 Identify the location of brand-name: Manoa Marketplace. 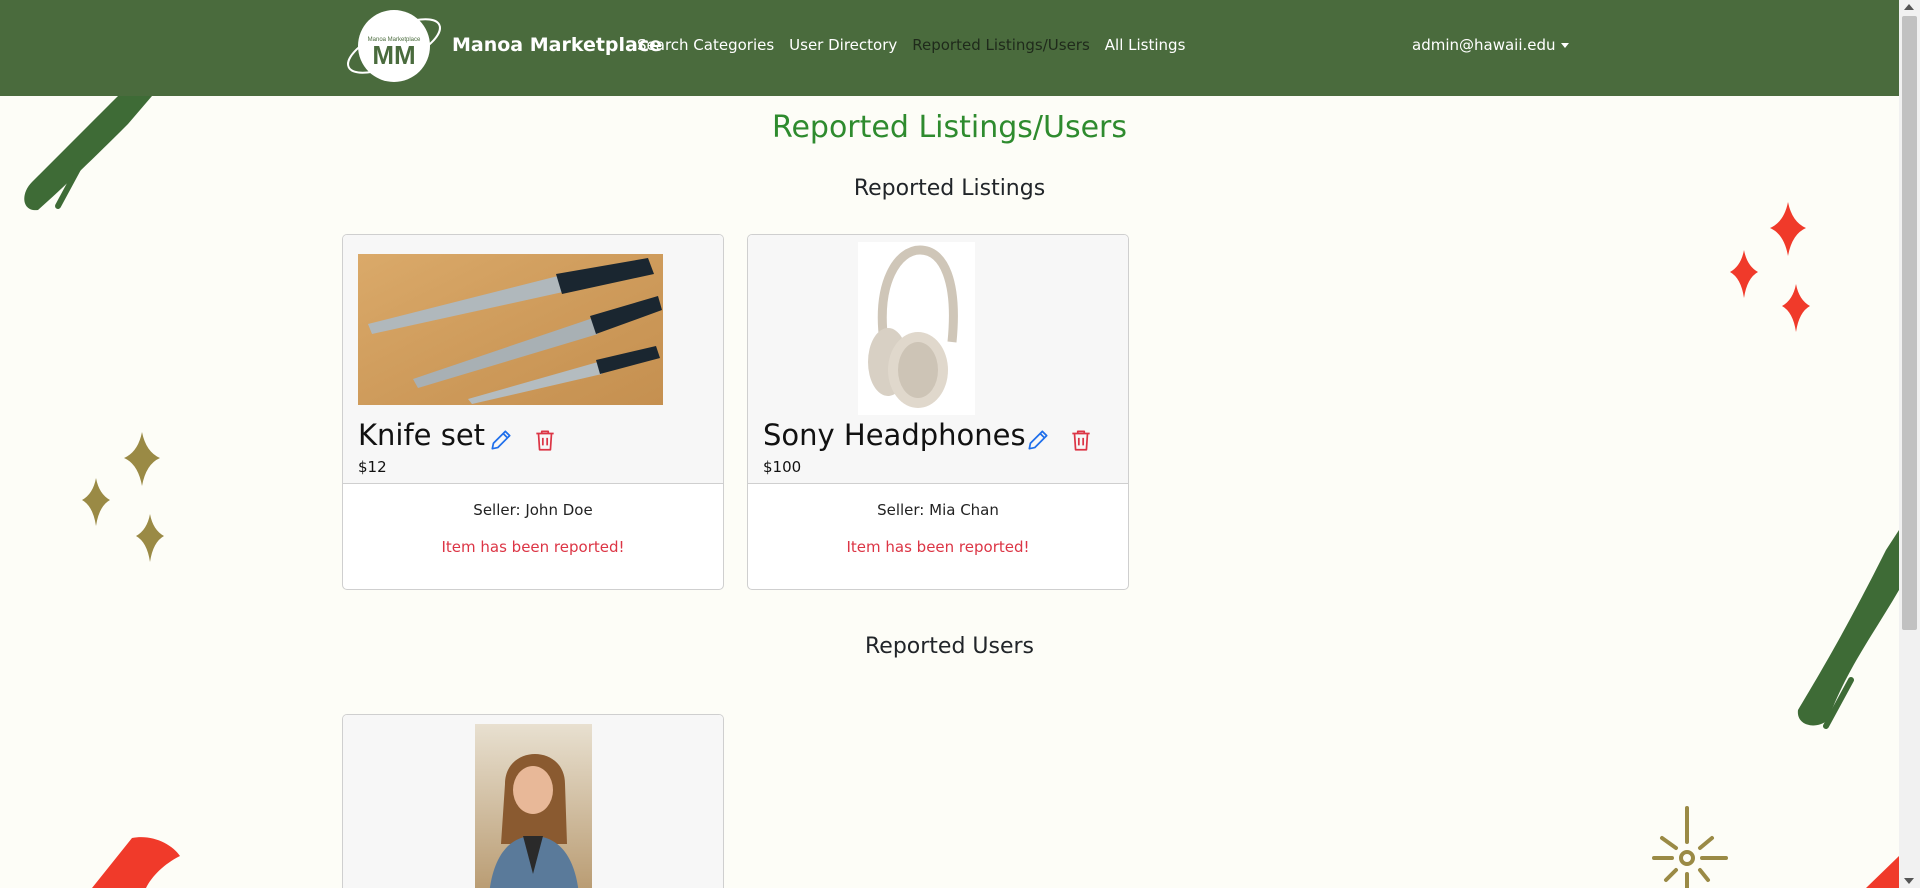
(557, 45).